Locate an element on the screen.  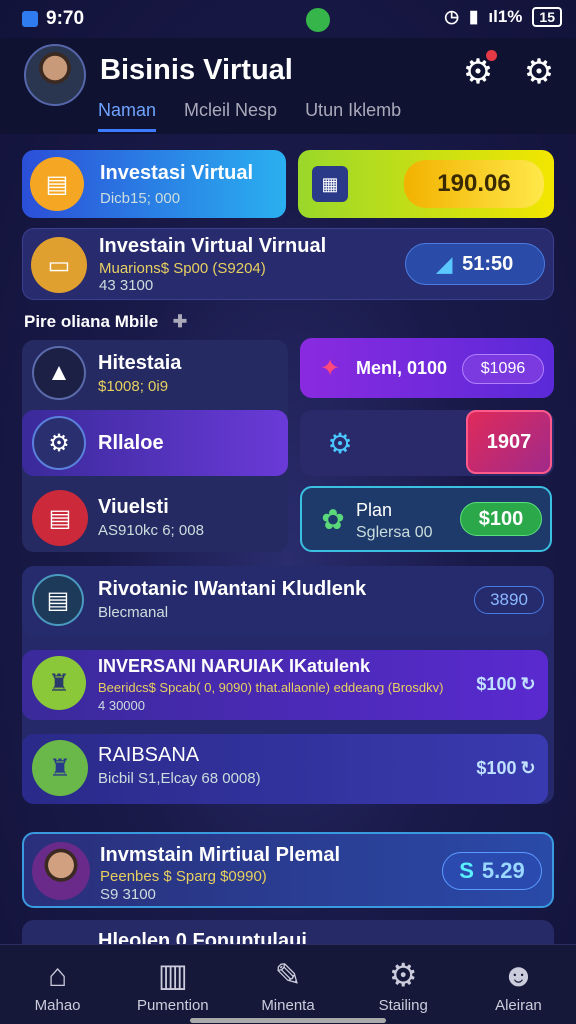
item-subtitle: $1008; 0i9 is located at coordinates (133, 386).